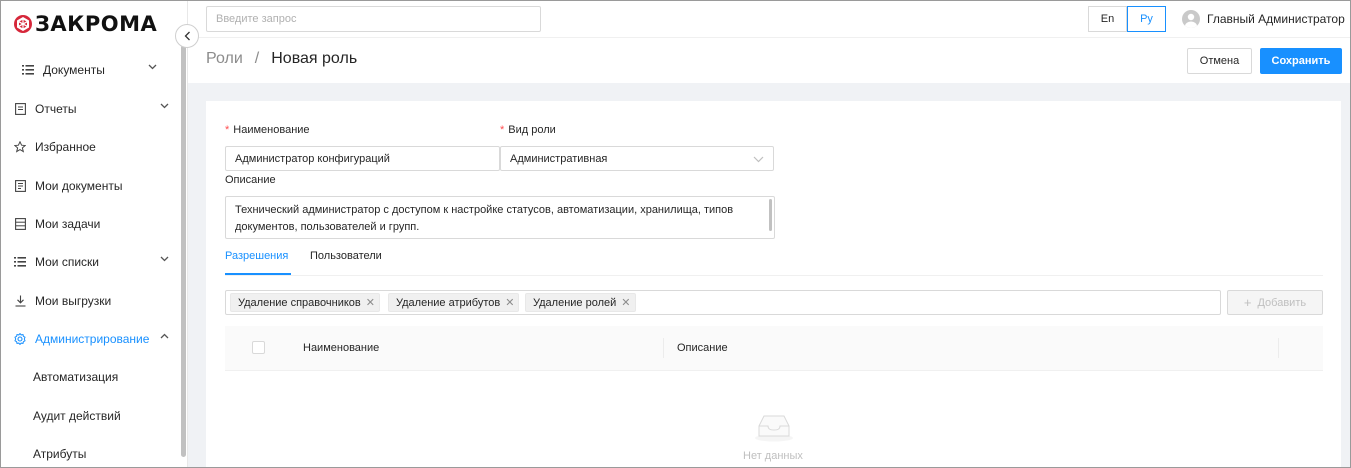  Describe the element at coordinates (346, 256) in the screenshot. I see `tab-users: Пользователи` at that location.